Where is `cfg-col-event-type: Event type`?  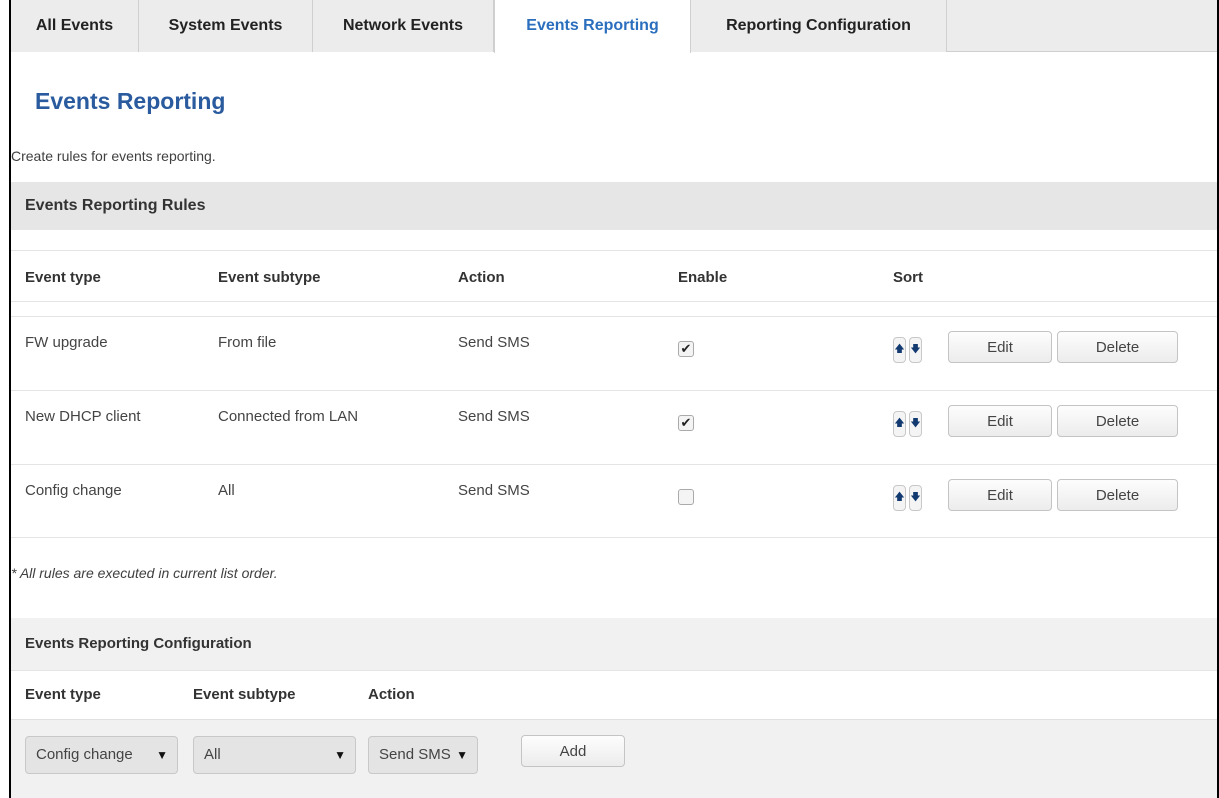
cfg-col-event-type: Event type is located at coordinates (63, 694).